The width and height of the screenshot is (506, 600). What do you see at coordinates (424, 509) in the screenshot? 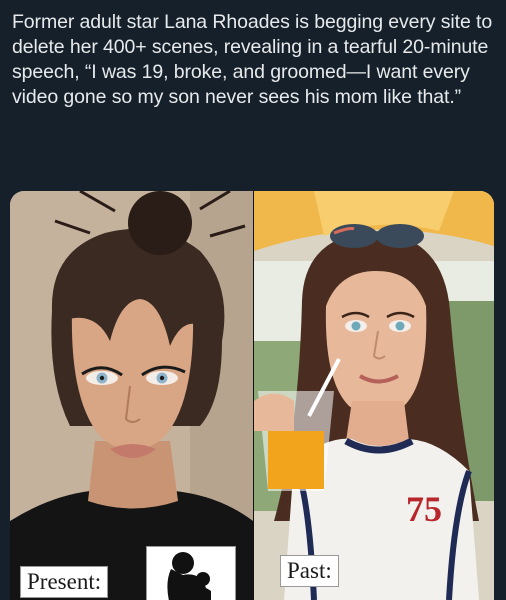
I see `jersey-number: 75` at bounding box center [424, 509].